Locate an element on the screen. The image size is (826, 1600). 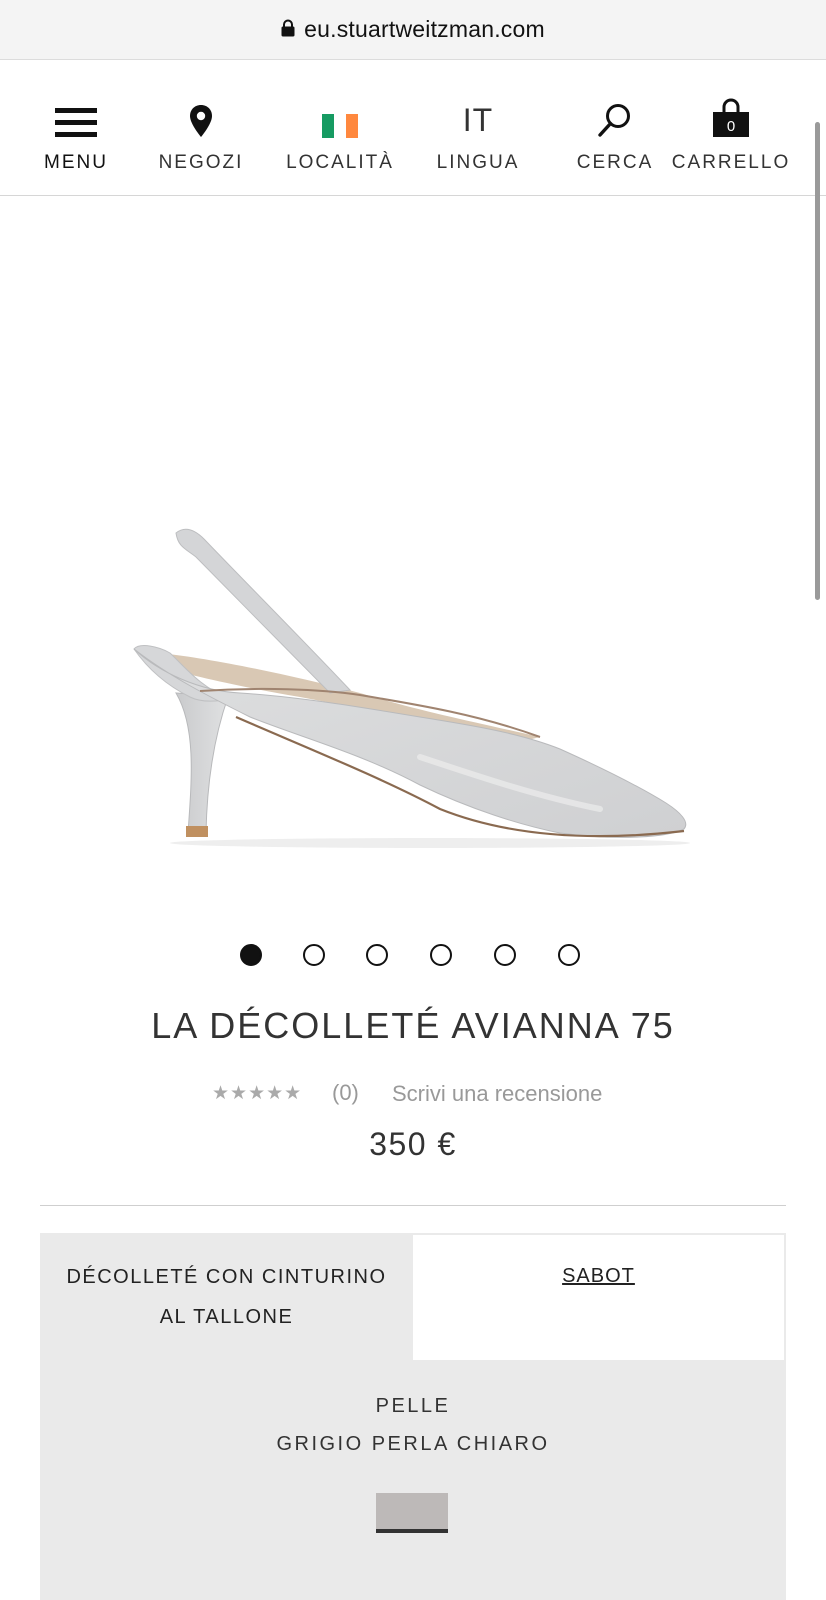
url-text: eu.stuartweitzman.com is located at coordinates (424, 29).